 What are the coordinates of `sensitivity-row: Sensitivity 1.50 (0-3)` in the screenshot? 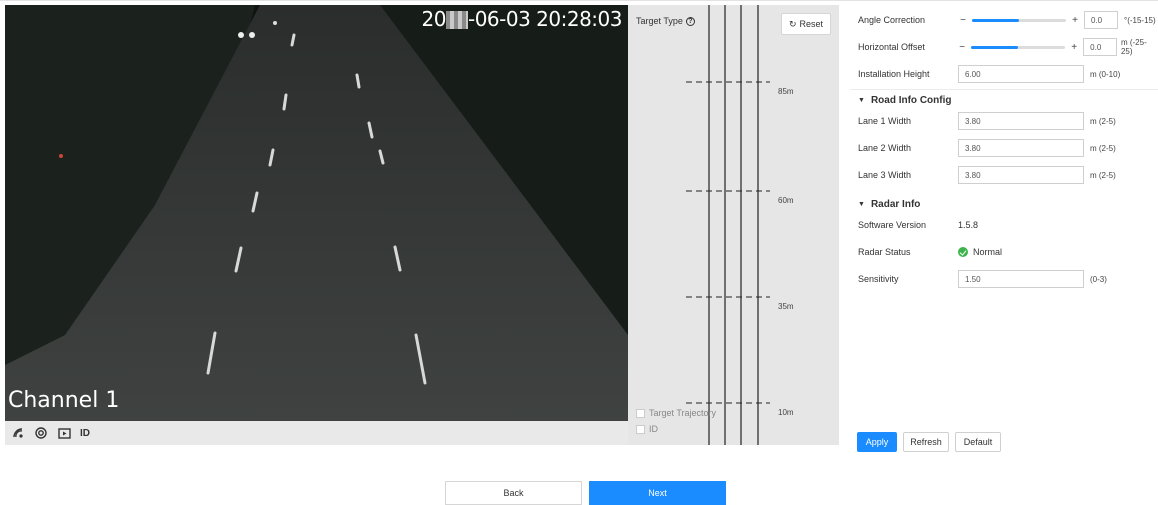 It's located at (982, 279).